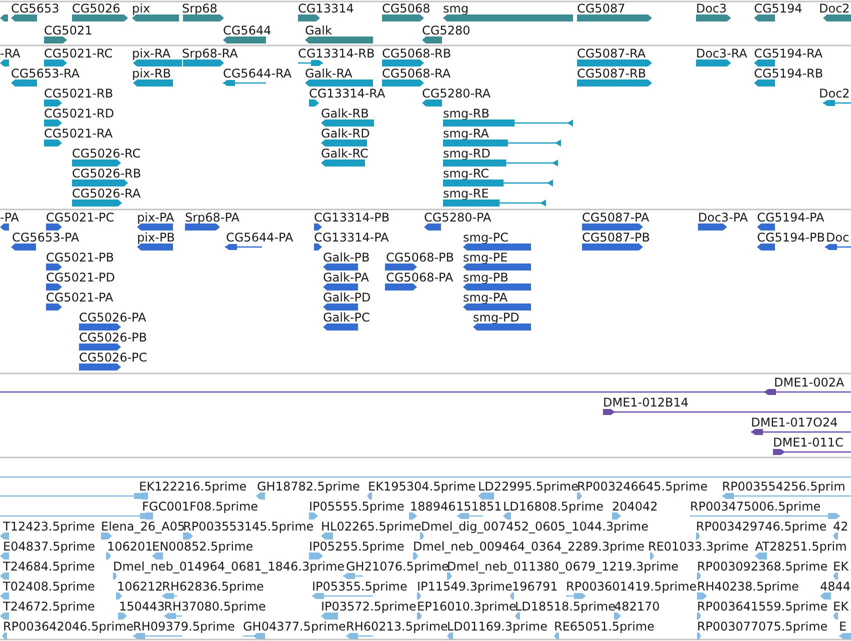 This screenshot has height=641, width=851. I want to click on feature-label: Galk-PB, so click(346, 257).